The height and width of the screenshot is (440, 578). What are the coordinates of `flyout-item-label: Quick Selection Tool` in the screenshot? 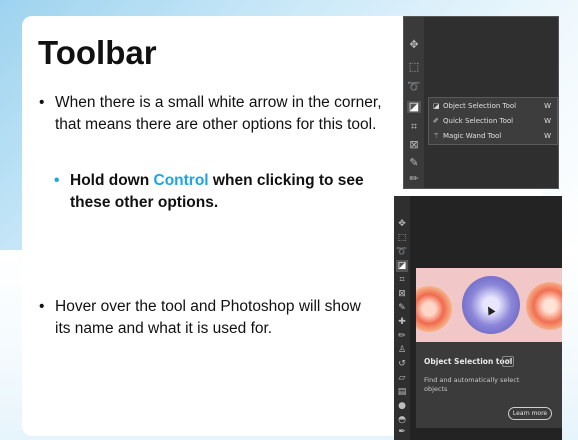 It's located at (478, 121).